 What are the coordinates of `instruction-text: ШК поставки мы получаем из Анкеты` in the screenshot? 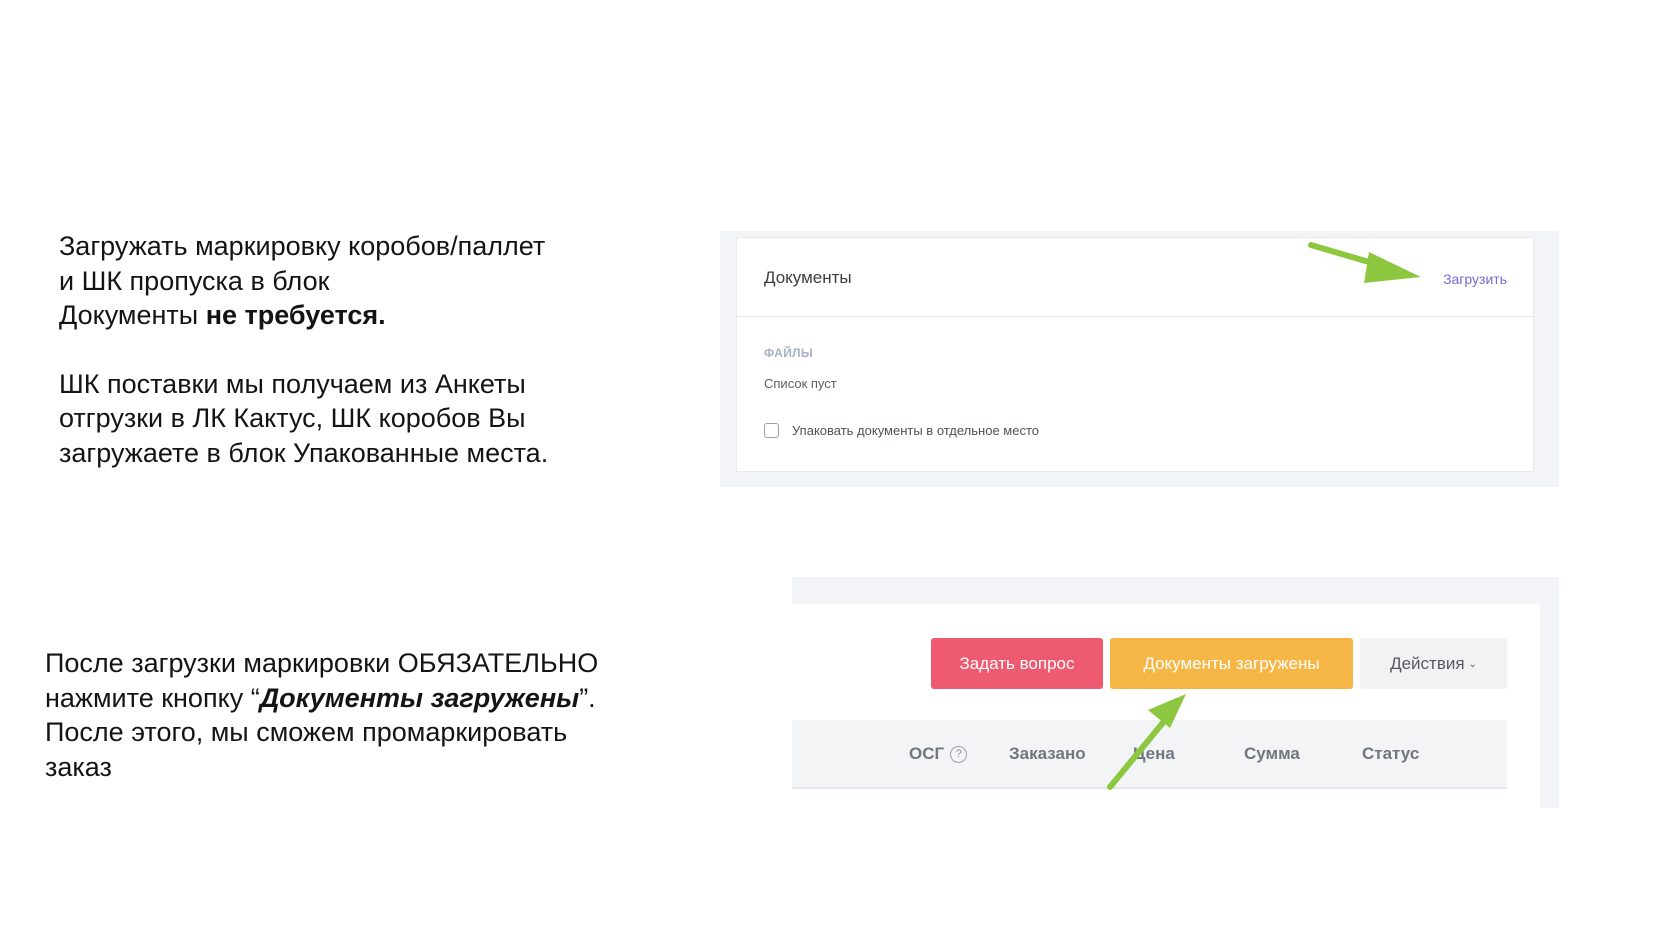 It's located at (292, 383).